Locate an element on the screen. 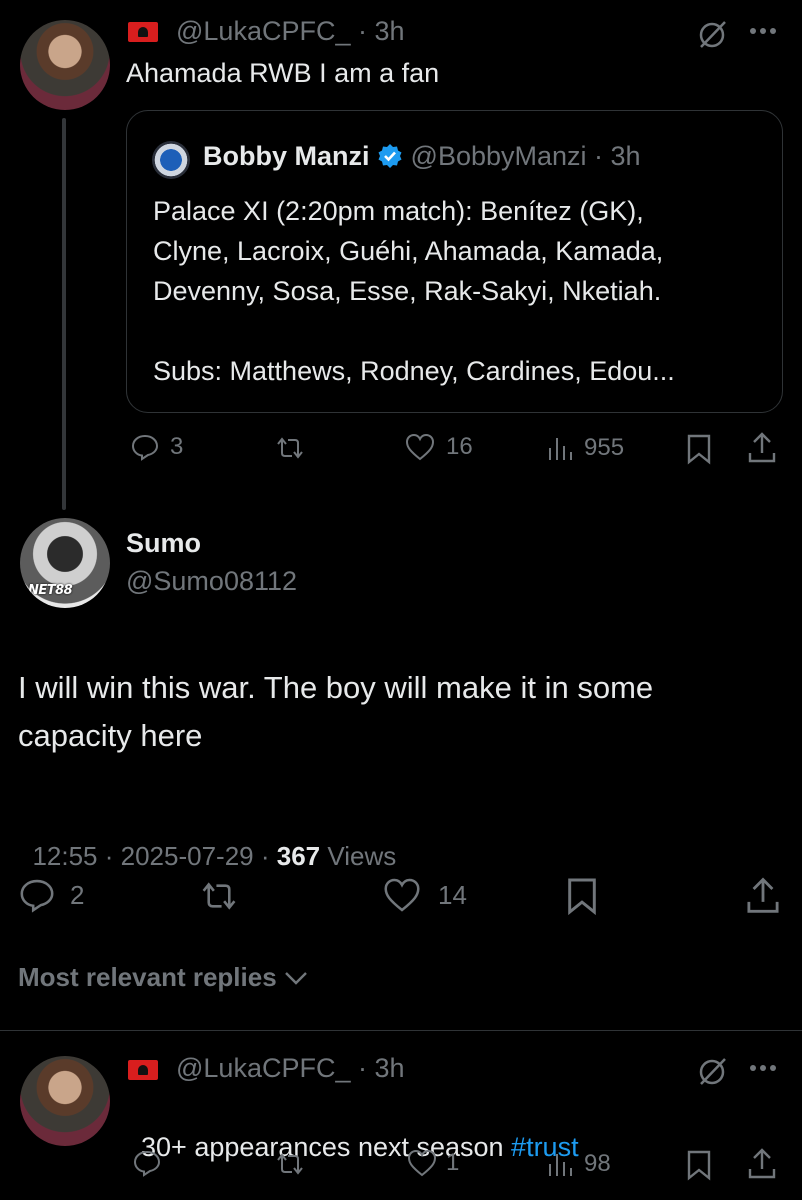 This screenshot has width=802, height=1200. chevron-down-icon is located at coordinates (295, 978).